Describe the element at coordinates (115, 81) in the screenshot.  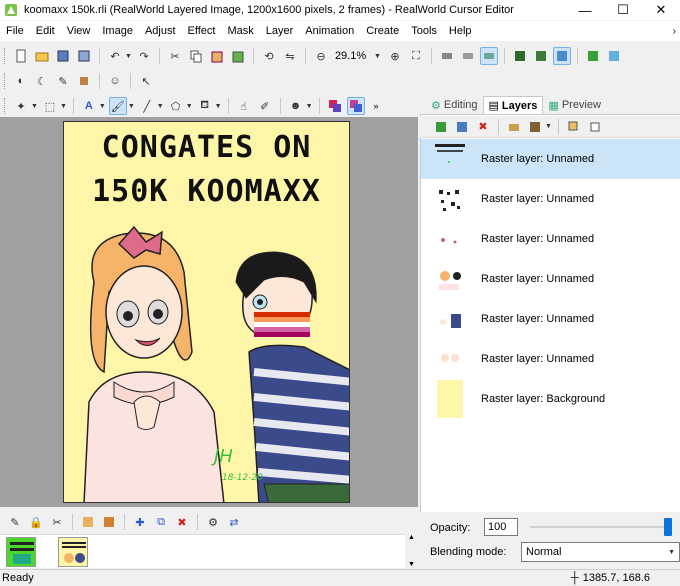
I see `user-icon: ☺` at that location.